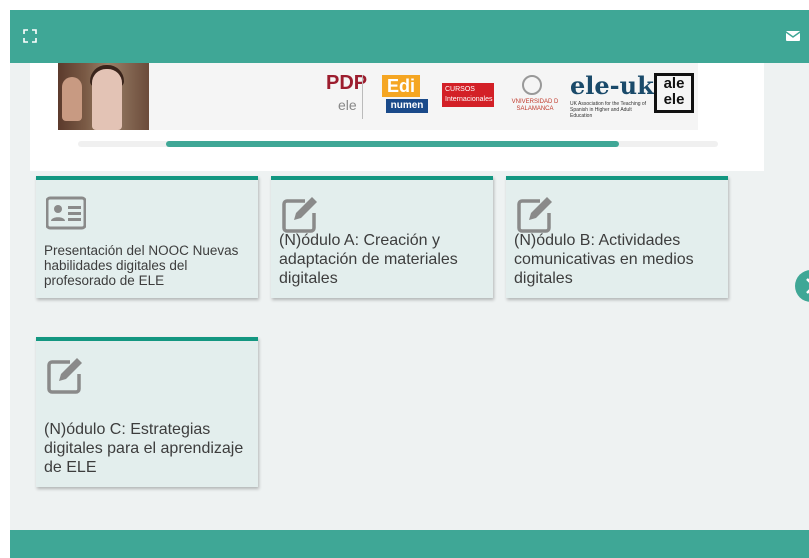 The width and height of the screenshot is (809, 558). I want to click on chevron-right-icon, so click(807, 286).